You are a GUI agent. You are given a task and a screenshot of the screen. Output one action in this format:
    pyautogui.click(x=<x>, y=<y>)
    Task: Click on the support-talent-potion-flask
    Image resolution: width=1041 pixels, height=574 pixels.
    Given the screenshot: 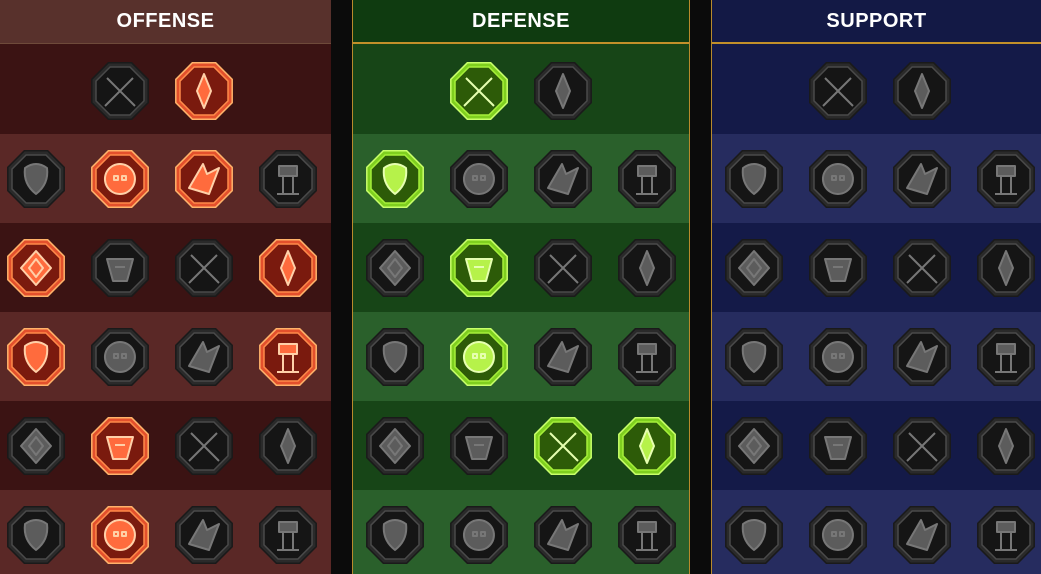 What is the action you would take?
    pyautogui.click(x=754, y=535)
    